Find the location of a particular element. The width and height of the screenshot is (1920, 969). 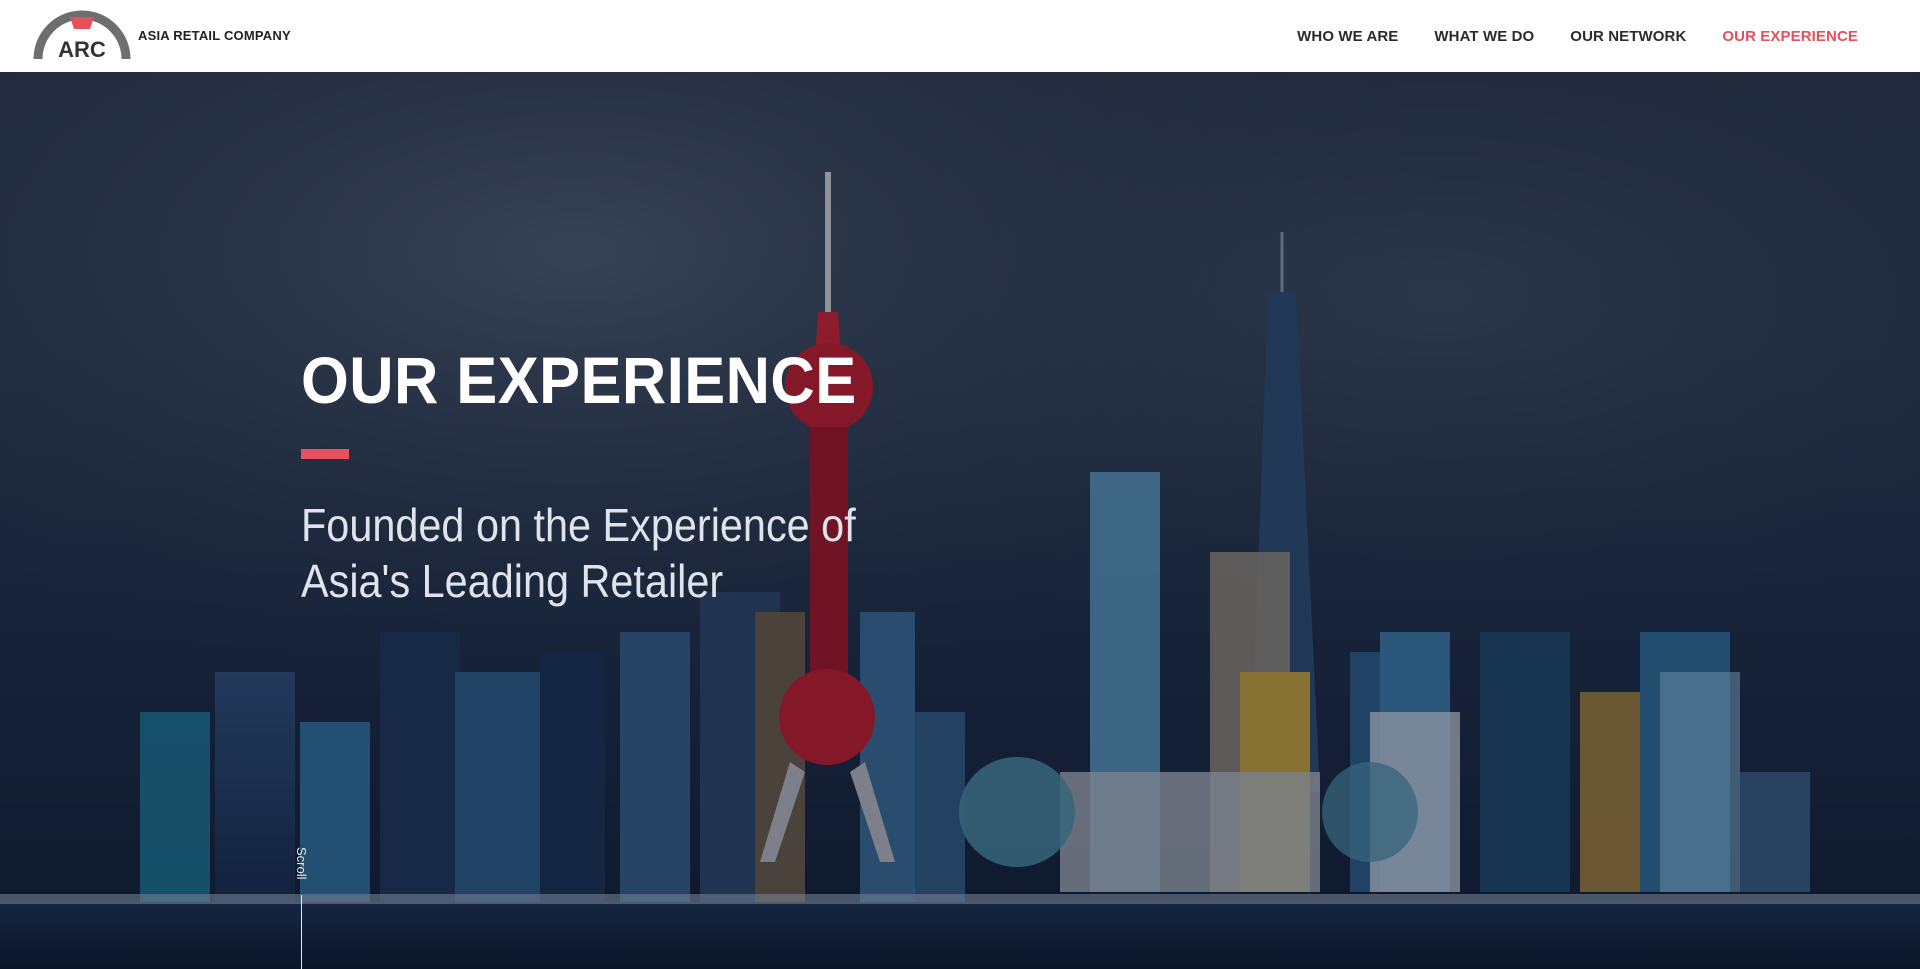

hero-subtitle-line-1: Founded on the Experience of is located at coordinates (578, 525).